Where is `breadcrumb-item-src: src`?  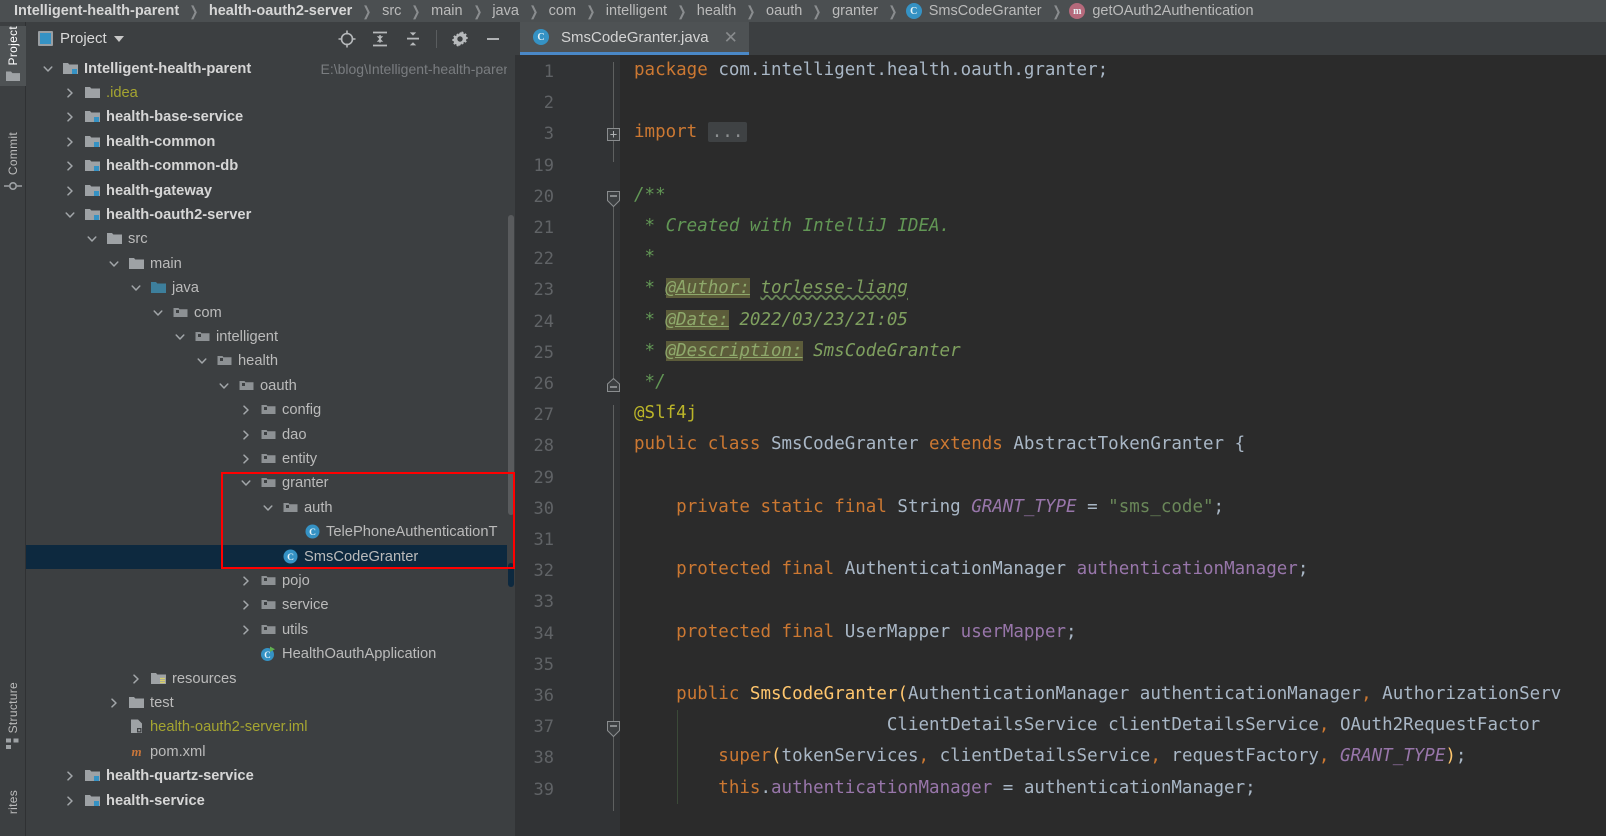
breadcrumb-item-src: src is located at coordinates (391, 11).